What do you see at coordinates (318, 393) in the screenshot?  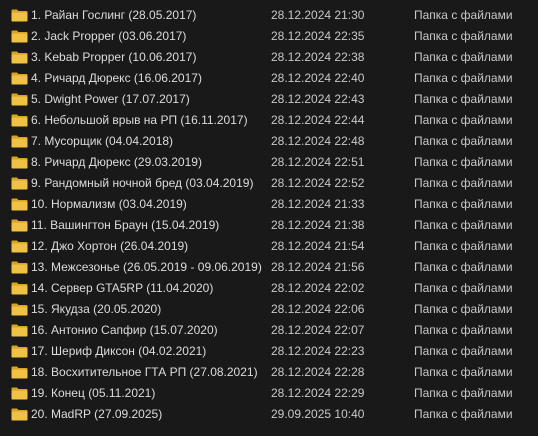 I see `date-modified: 28.12.2024 22:29` at bounding box center [318, 393].